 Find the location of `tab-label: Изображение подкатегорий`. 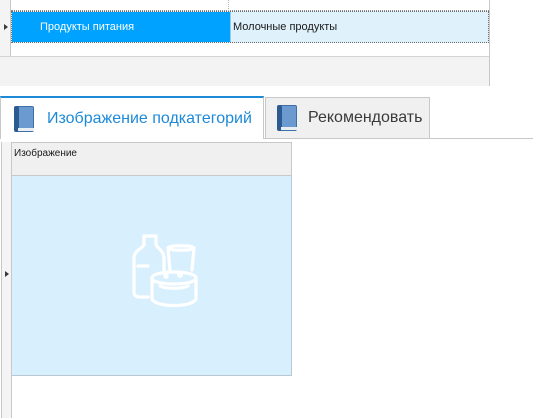

tab-label: Изображение подкатегорий is located at coordinates (149, 118).